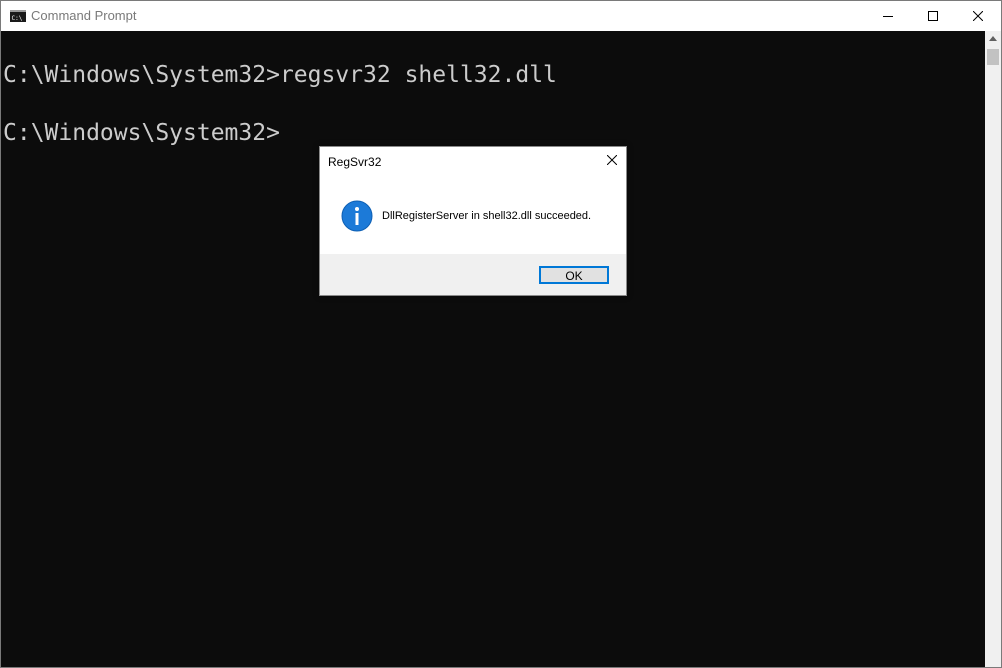 This screenshot has height=668, width=1002. I want to click on info-icon, so click(357, 216).